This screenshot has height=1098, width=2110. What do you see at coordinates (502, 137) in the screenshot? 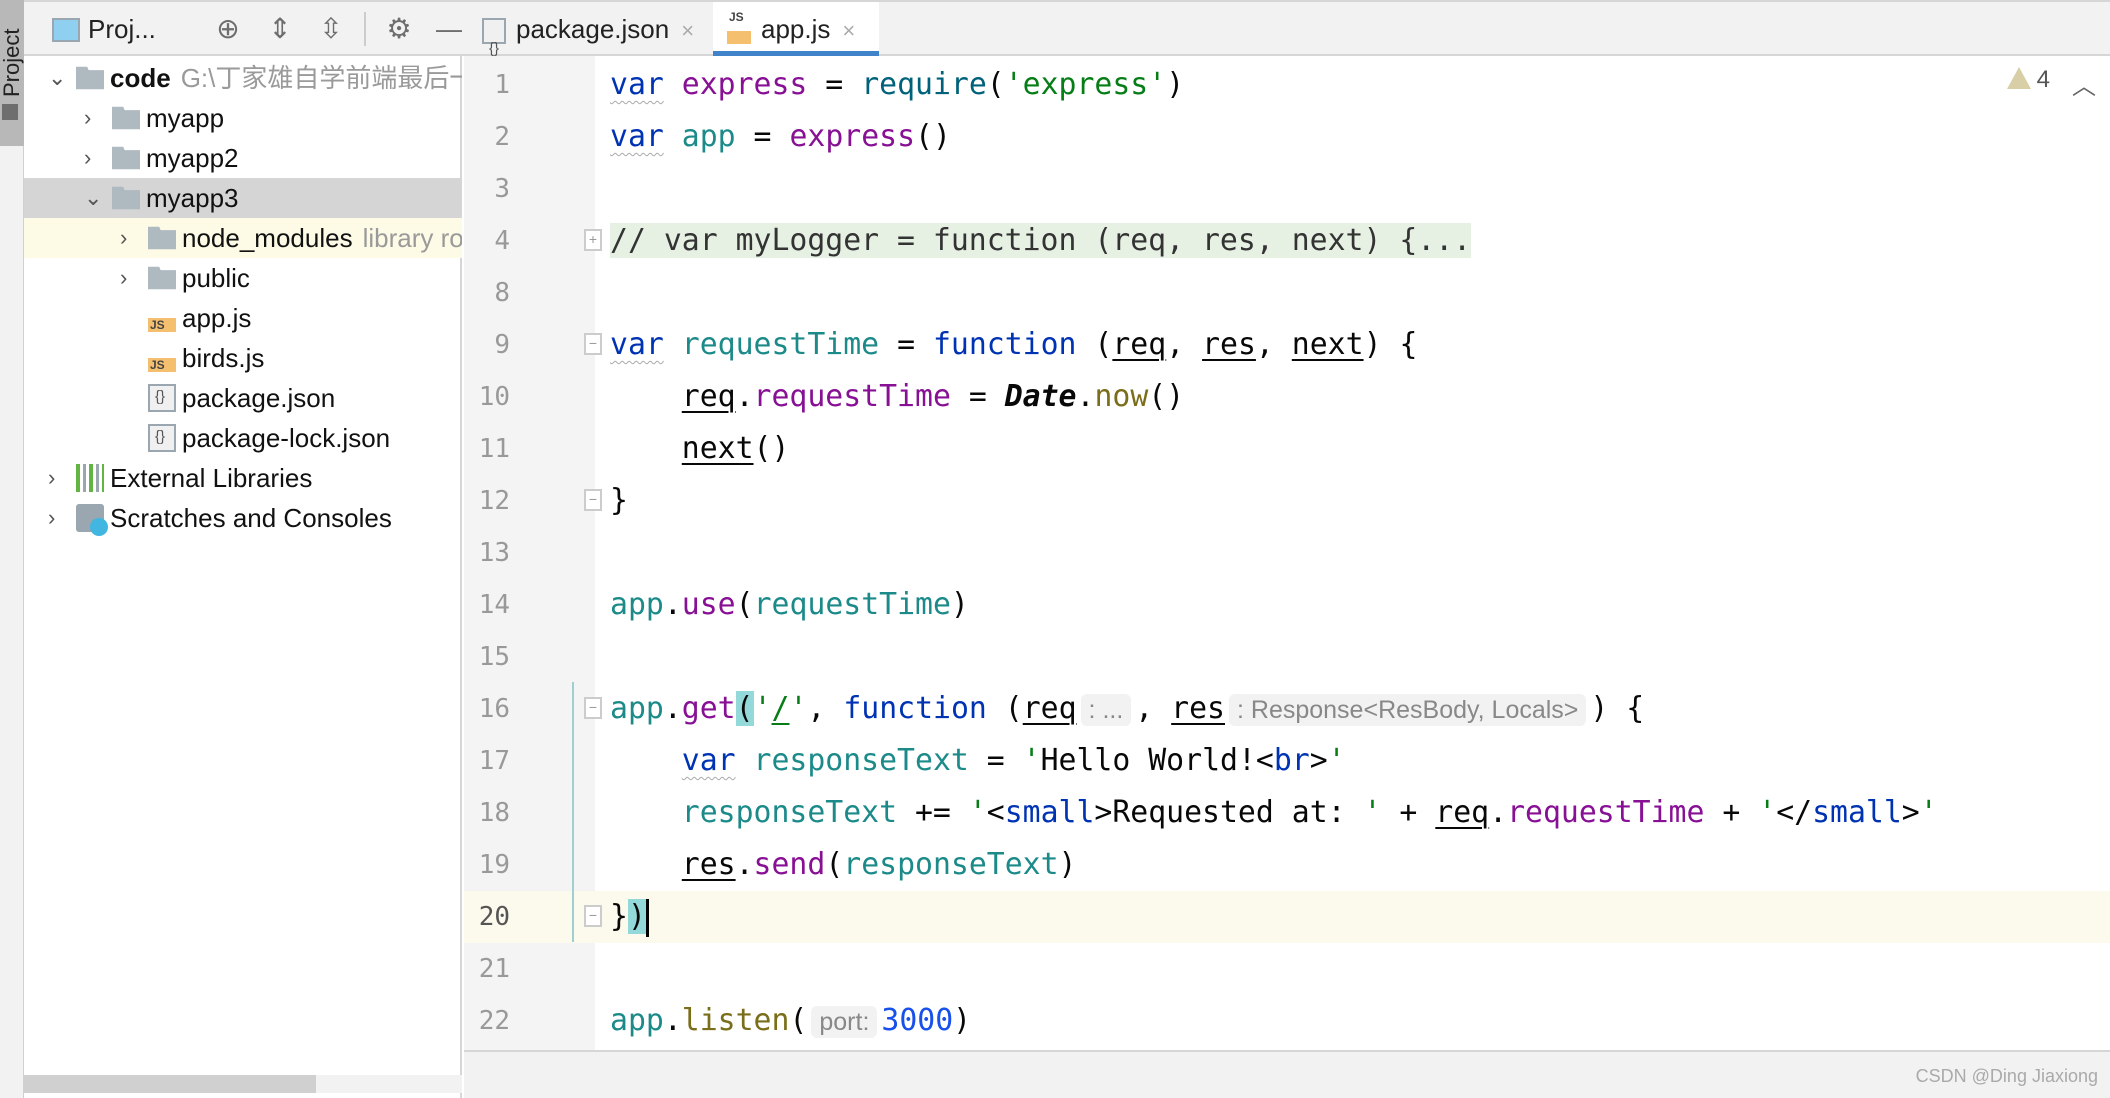
I see `line-number: 2` at bounding box center [502, 137].